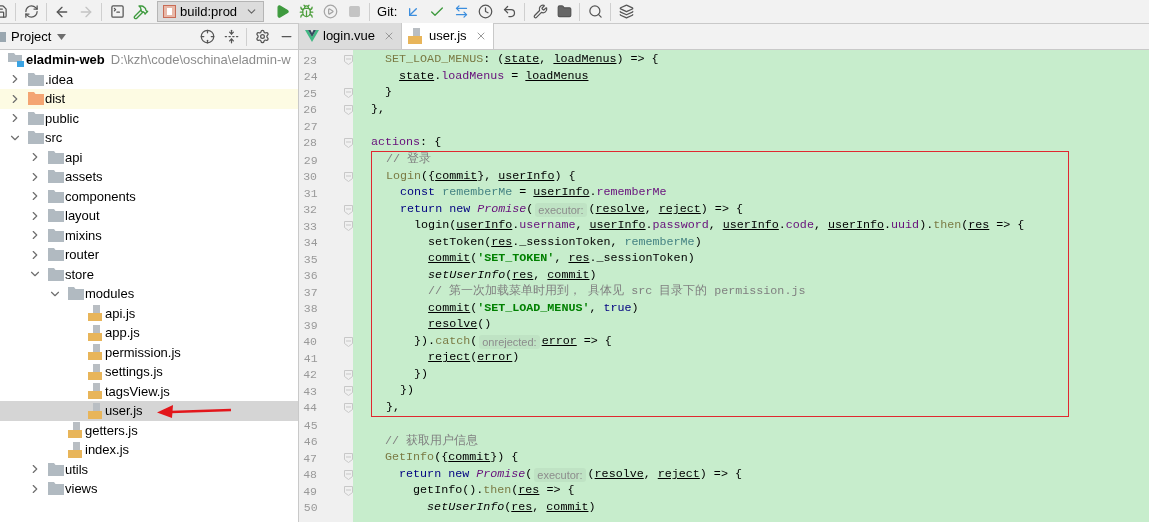 The height and width of the screenshot is (522, 1149). Describe the element at coordinates (310, 425) in the screenshot. I see `line-number: 45` at that location.